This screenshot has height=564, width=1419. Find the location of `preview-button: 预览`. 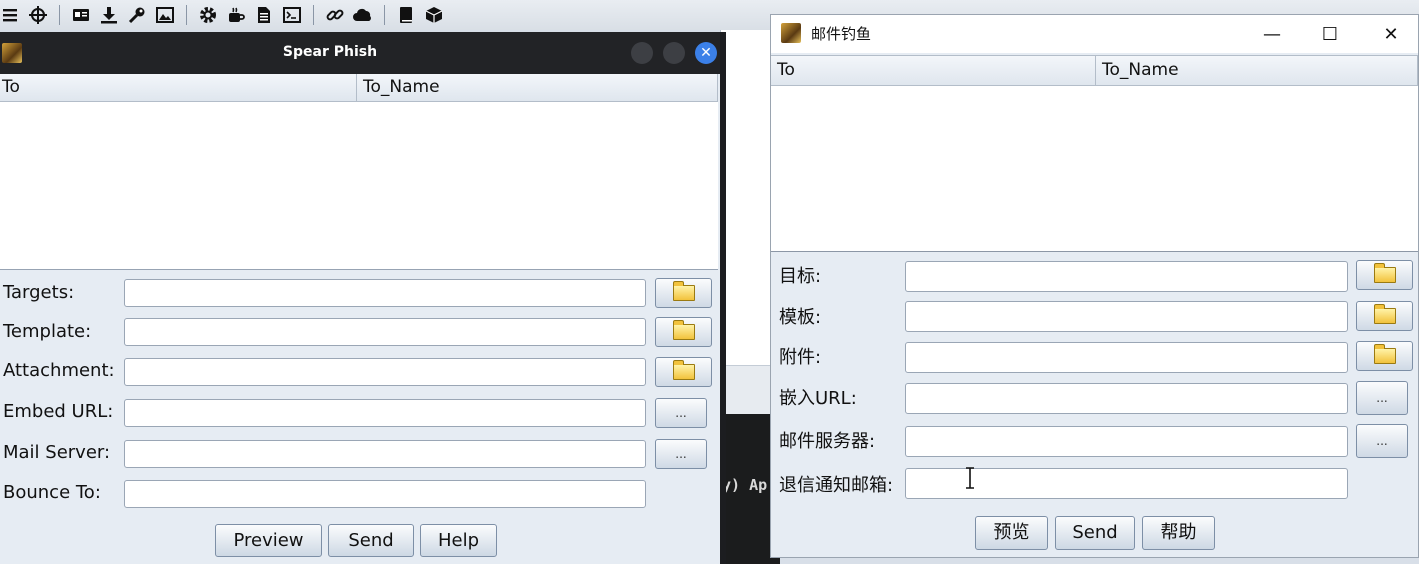

preview-button: 预览 is located at coordinates (1011, 533).